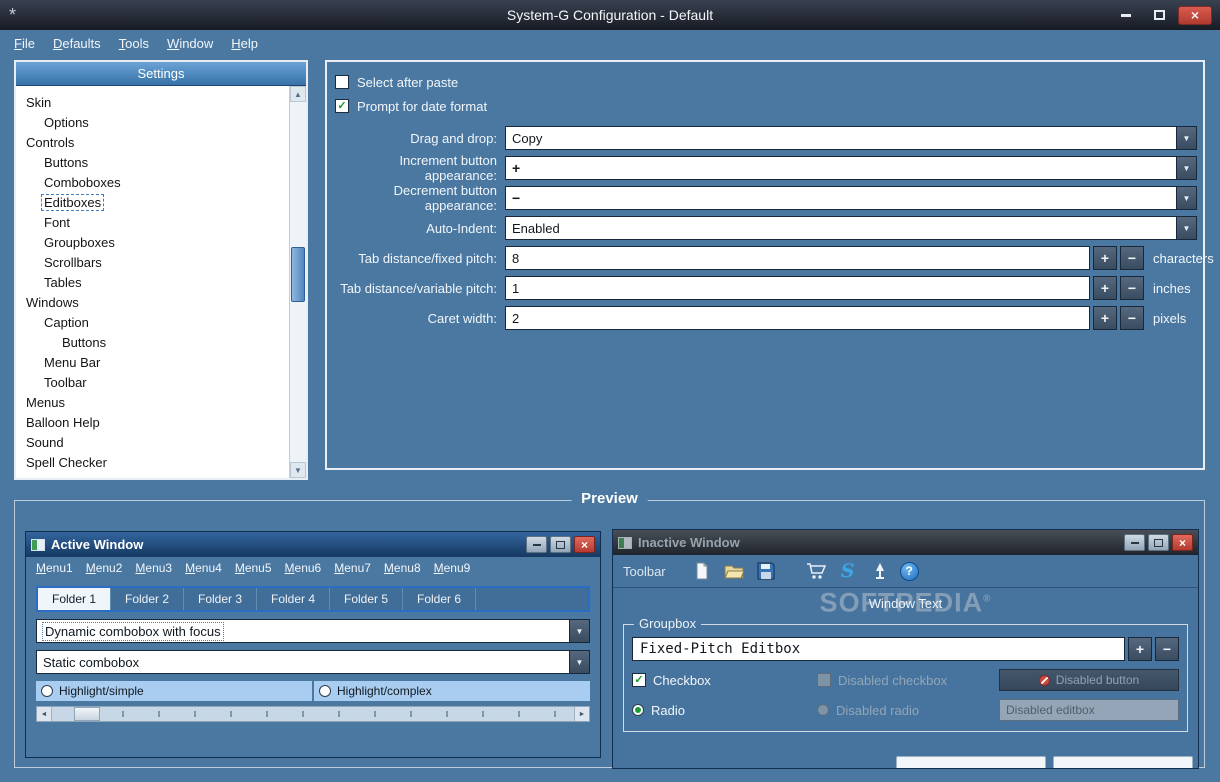  Describe the element at coordinates (352, 568) in the screenshot. I see `menu-item-7: Menu7` at that location.